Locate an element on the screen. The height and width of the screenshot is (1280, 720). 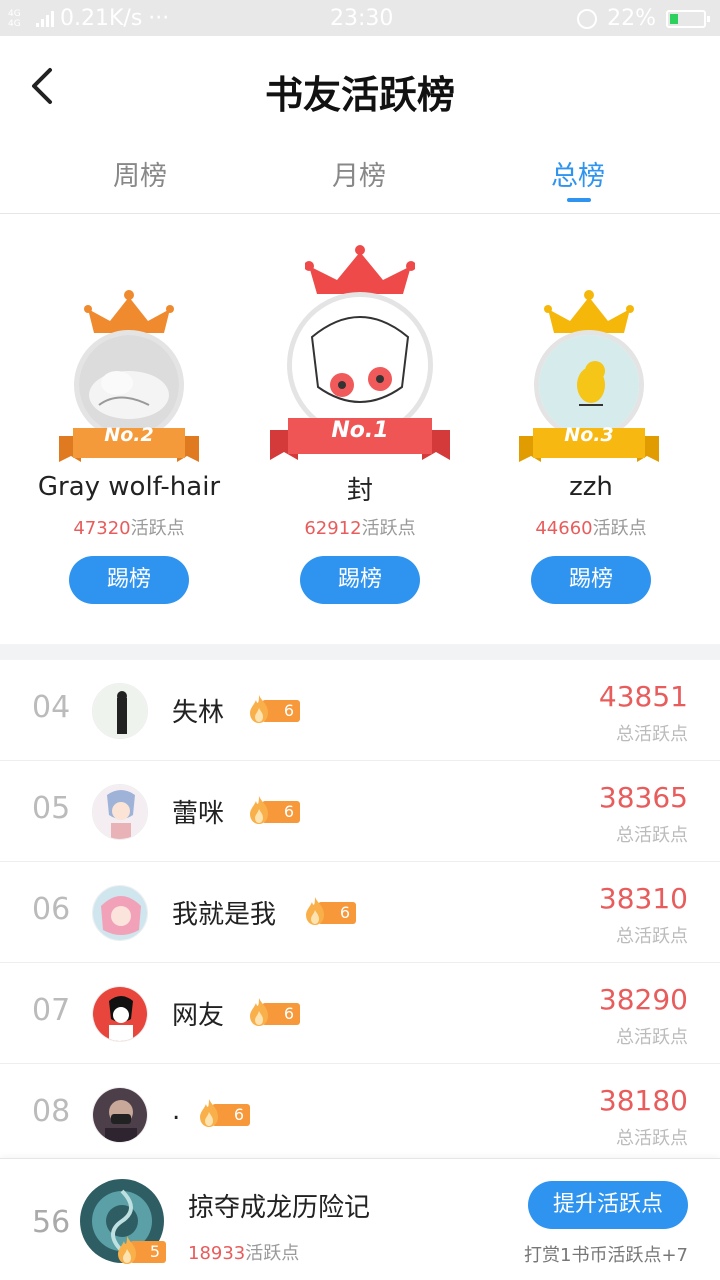
tab-weekly: 周榜 is located at coordinates (140, 173).